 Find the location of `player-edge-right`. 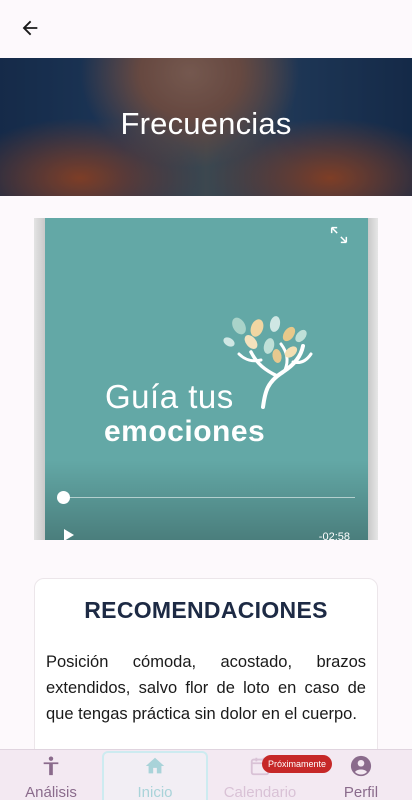

player-edge-right is located at coordinates (373, 379).